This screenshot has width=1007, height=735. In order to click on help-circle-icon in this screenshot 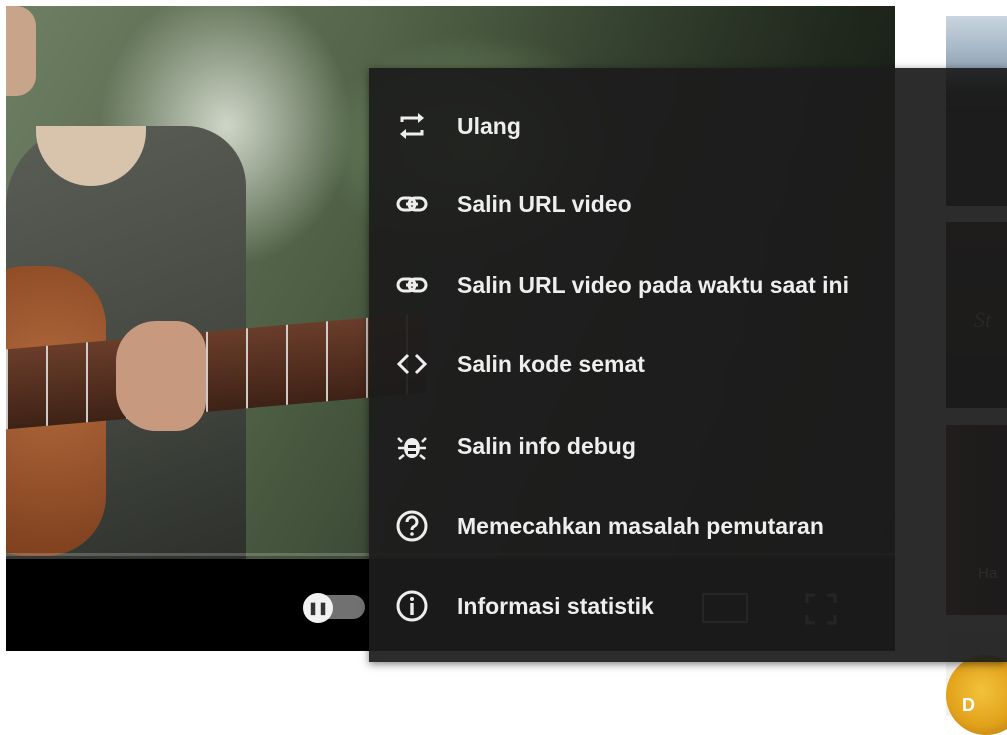, I will do `click(412, 526)`.